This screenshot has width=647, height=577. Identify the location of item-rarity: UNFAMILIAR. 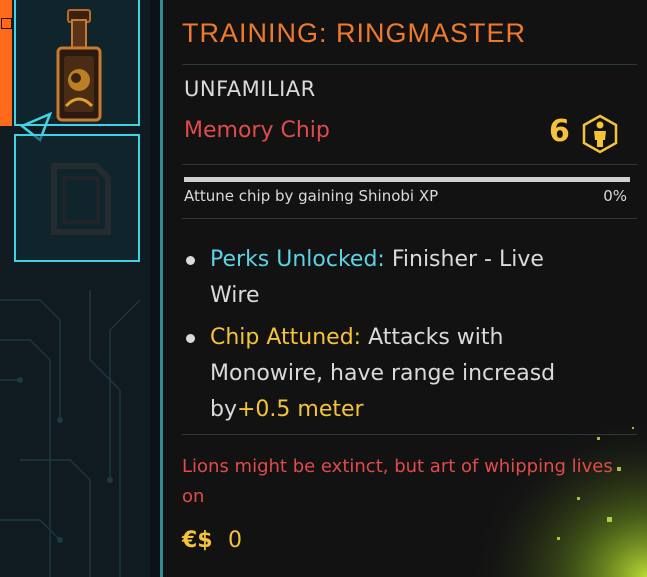
(250, 89).